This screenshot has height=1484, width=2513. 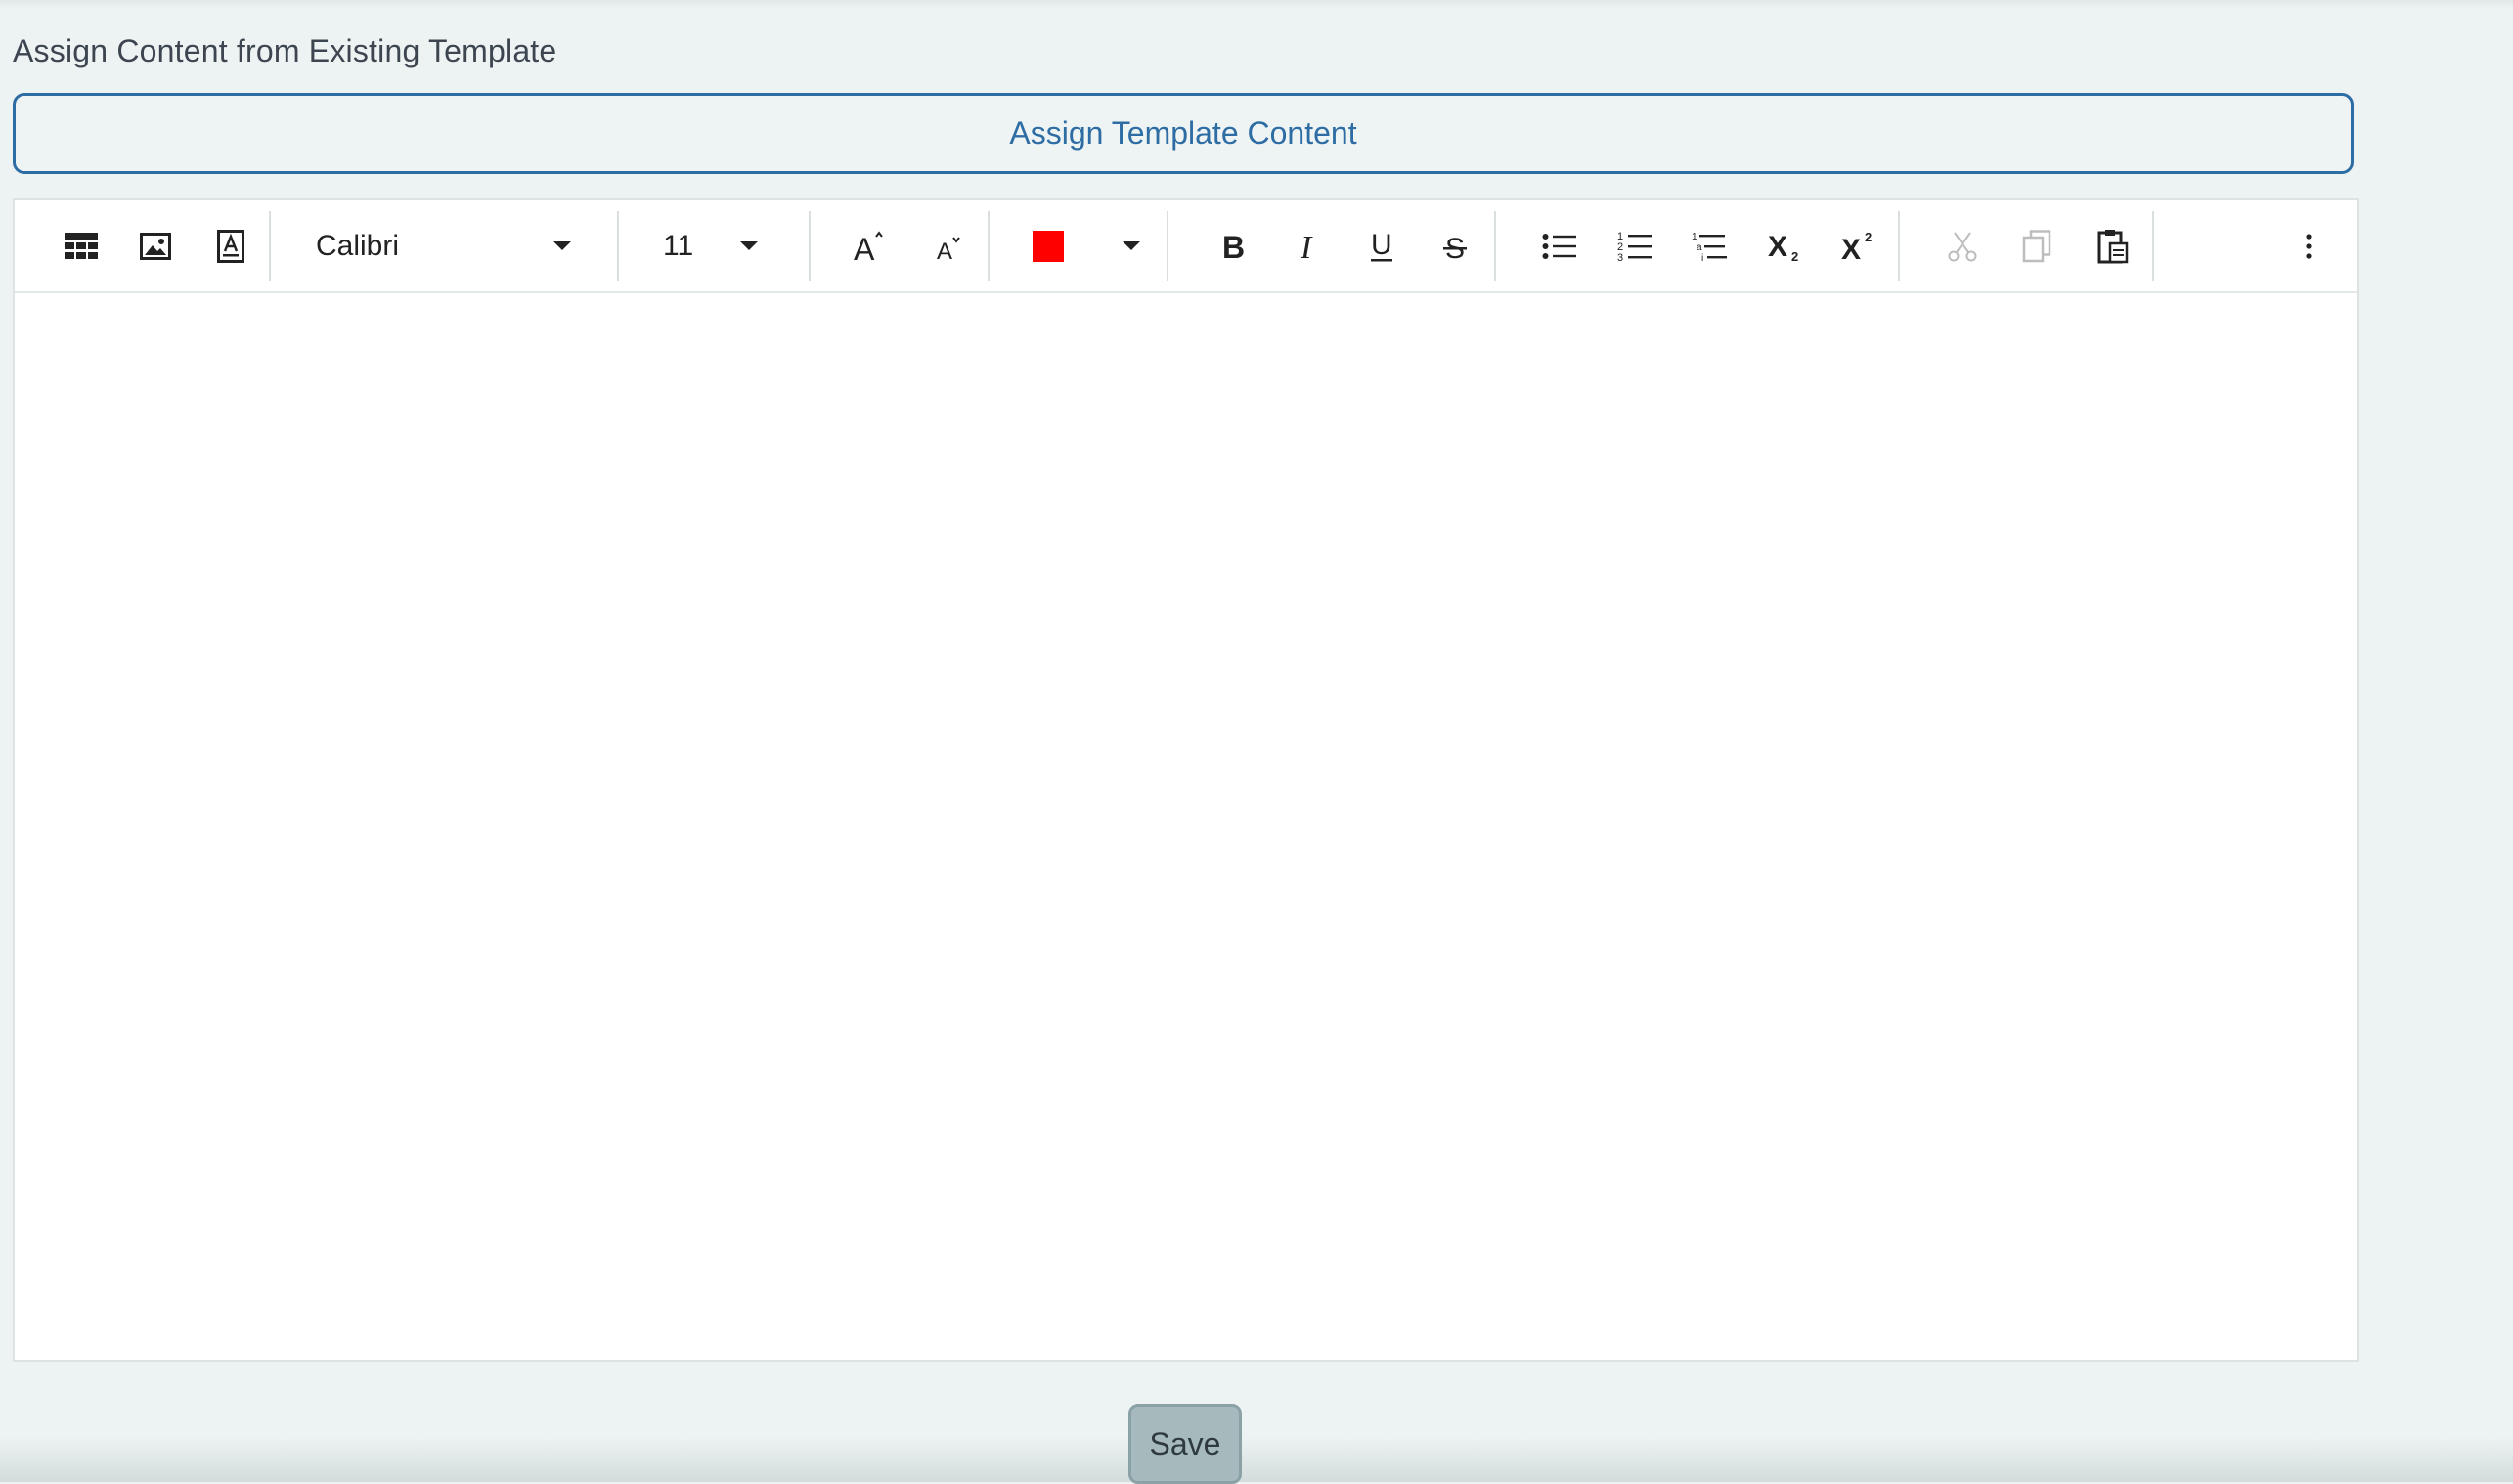 I want to click on svg-text: U, so click(x=1381, y=245).